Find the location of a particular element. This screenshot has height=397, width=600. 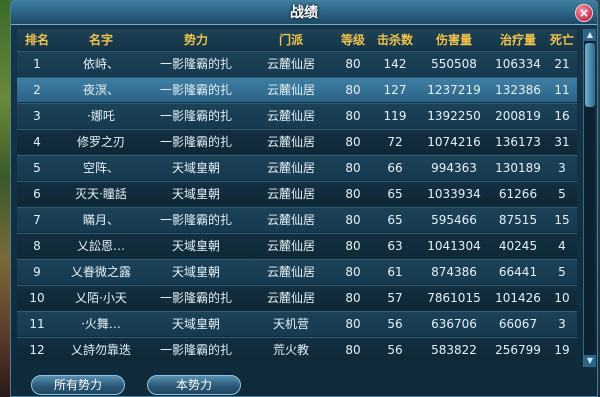

cell-healing: 66067 is located at coordinates (518, 324).